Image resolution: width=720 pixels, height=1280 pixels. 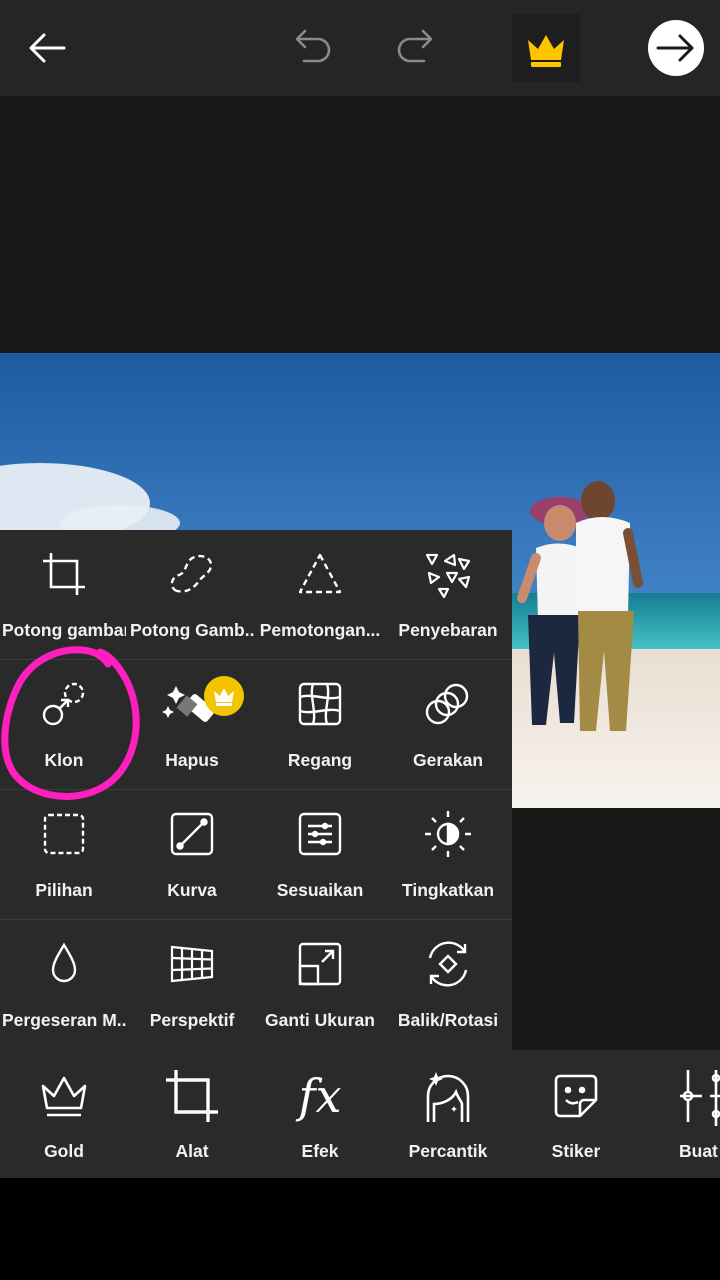 I want to click on nav-label: Percantik, so click(x=448, y=1151).